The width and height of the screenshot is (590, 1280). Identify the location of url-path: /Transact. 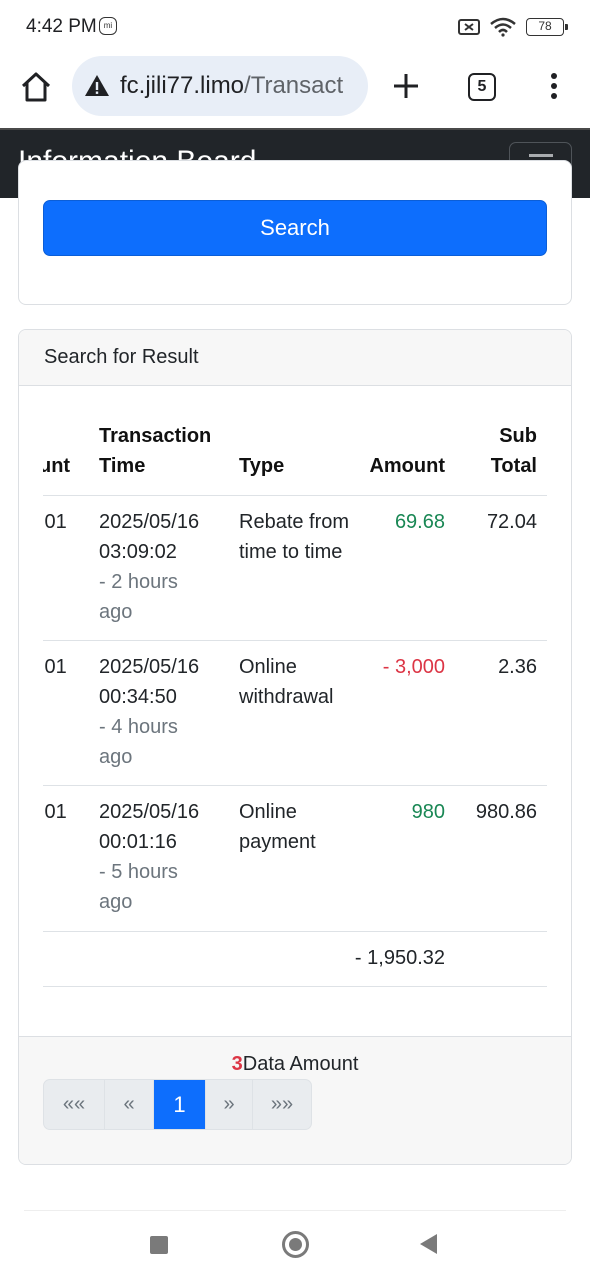
(294, 85).